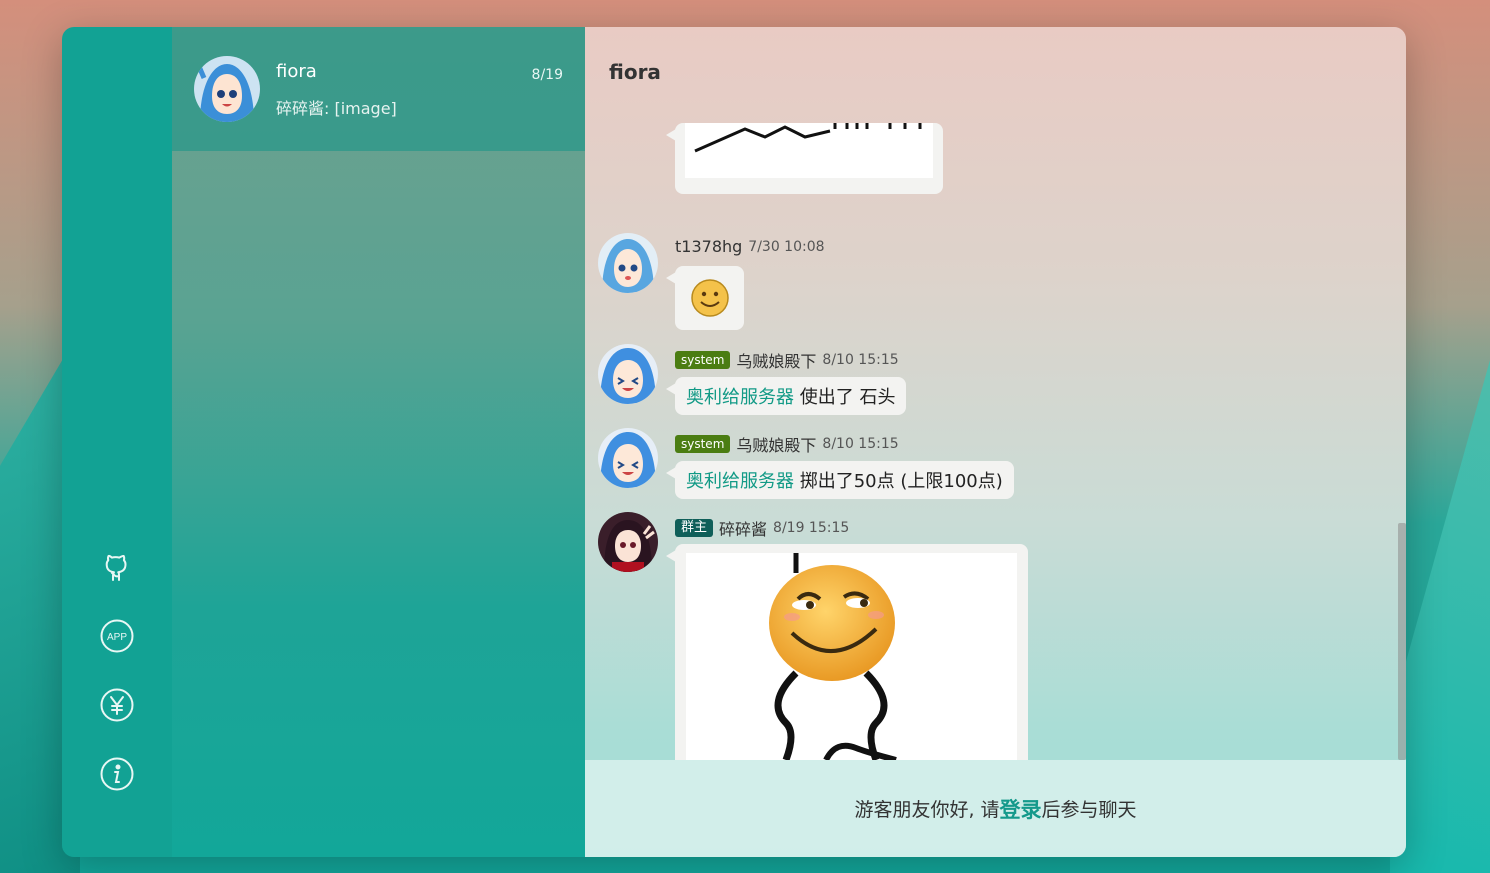 The height and width of the screenshot is (873, 1490). I want to click on conversation-preview: 碎碎酱: [image], so click(336, 108).